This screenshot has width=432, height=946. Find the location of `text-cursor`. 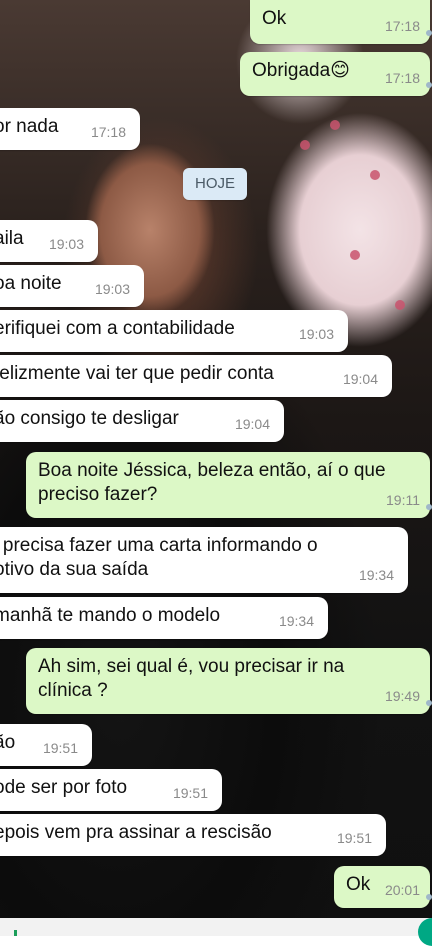

text-cursor is located at coordinates (15, 933).